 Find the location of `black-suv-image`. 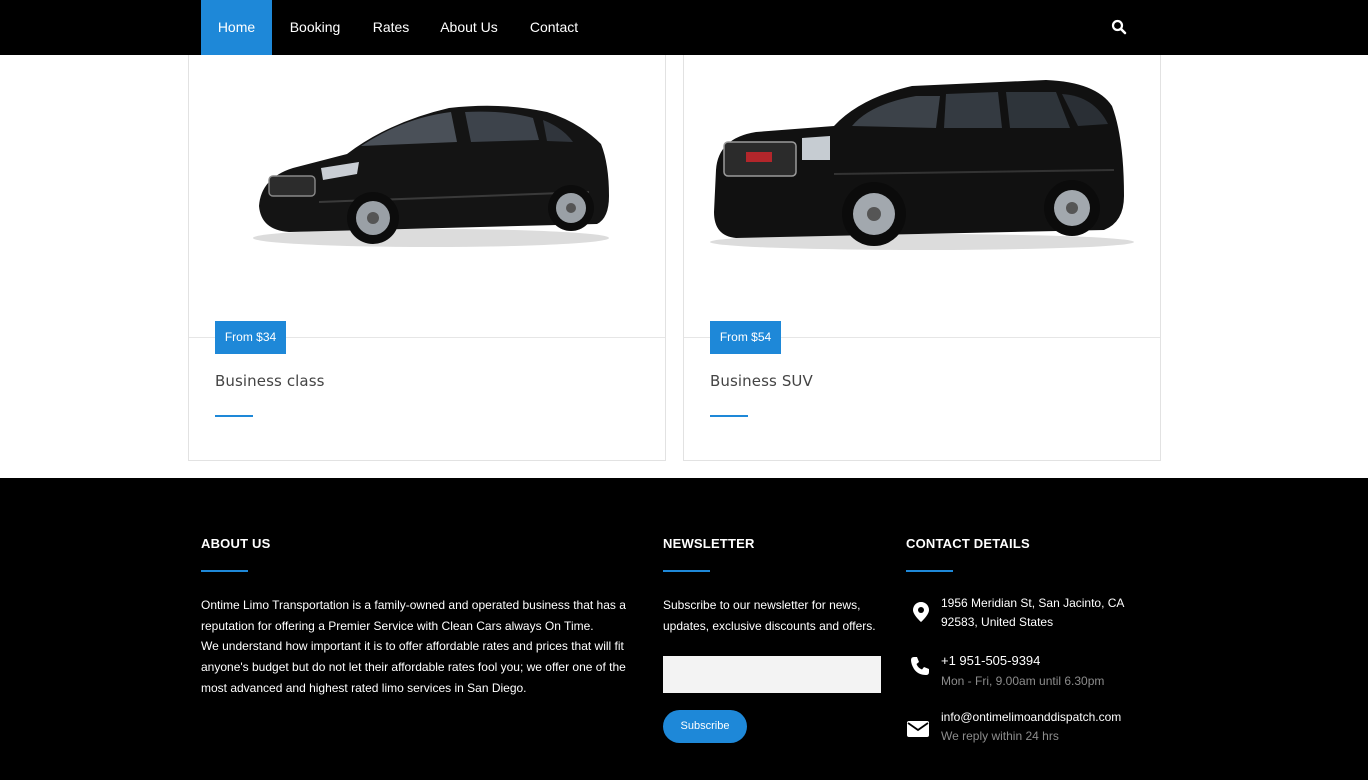

black-suv-image is located at coordinates (922, 165).